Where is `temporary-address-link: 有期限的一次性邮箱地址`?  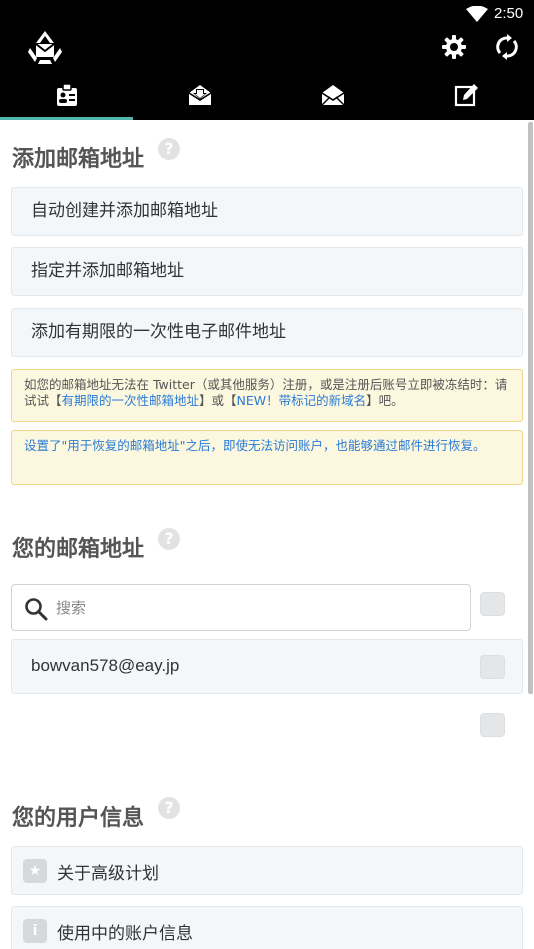
temporary-address-link: 有期限的一次性邮箱地址 is located at coordinates (131, 400).